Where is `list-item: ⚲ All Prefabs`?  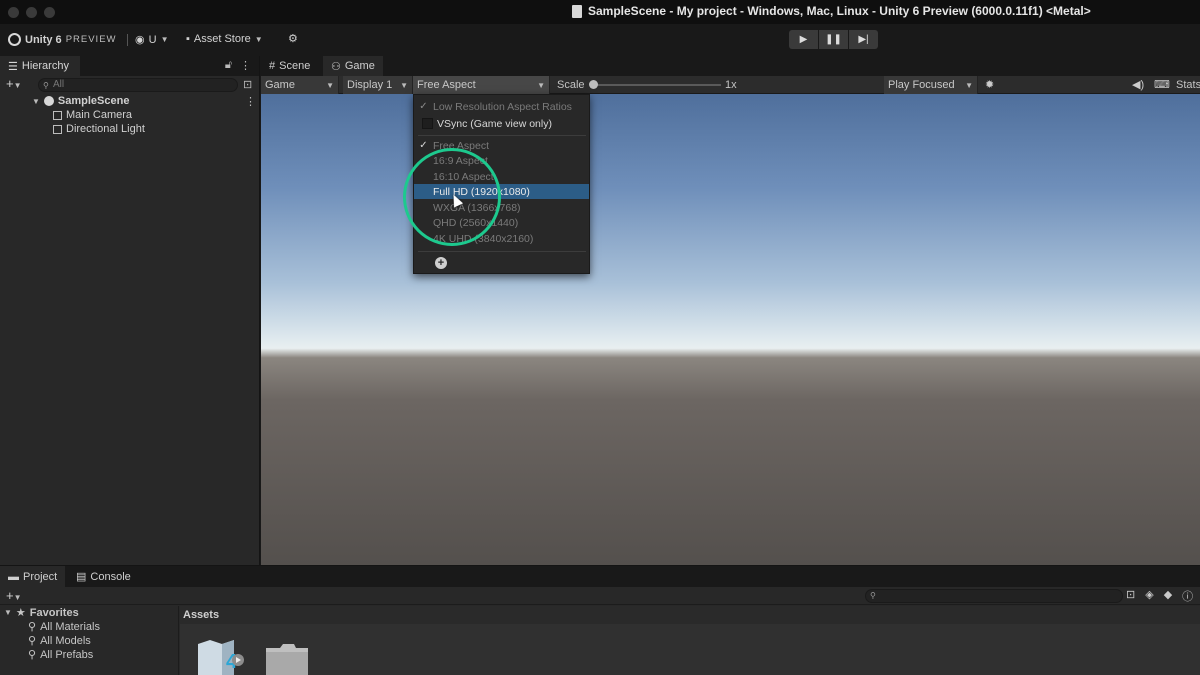
list-item: ⚲ All Prefabs is located at coordinates (60, 655).